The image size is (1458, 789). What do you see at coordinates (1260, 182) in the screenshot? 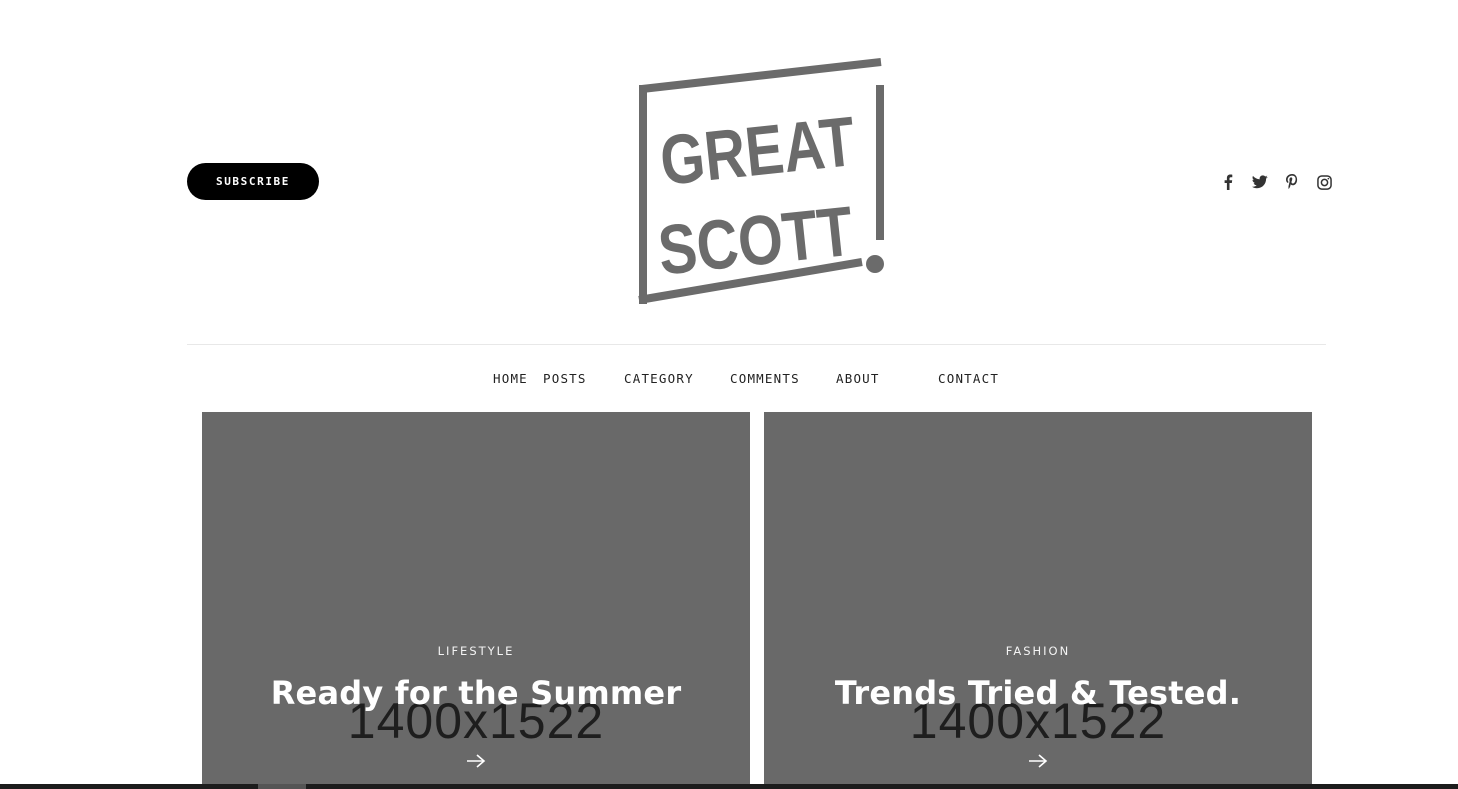
I see `twitter-icon` at bounding box center [1260, 182].